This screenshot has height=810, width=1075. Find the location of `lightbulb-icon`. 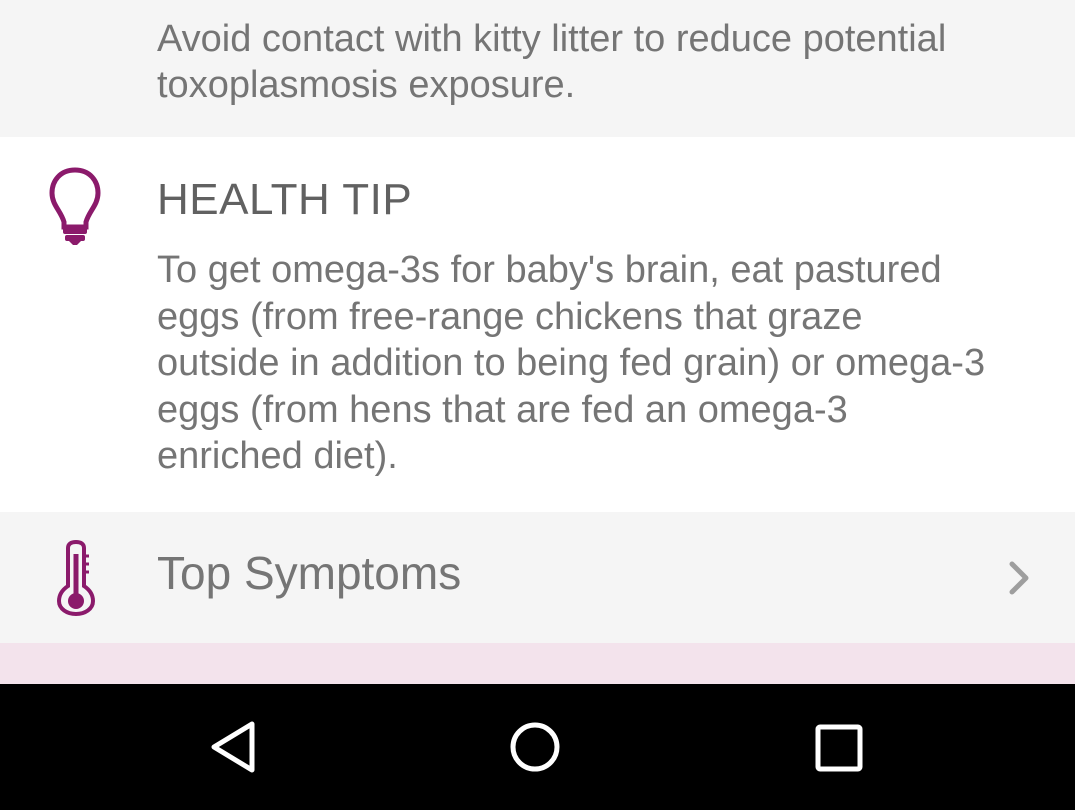

lightbulb-icon is located at coordinates (75, 206).